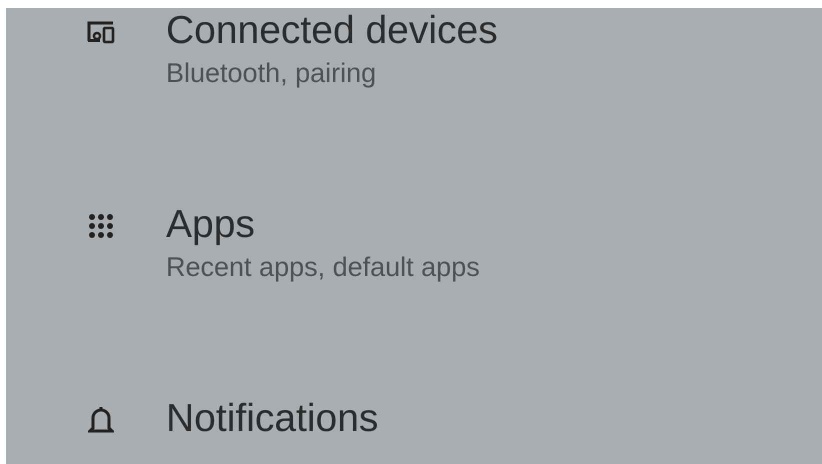 This screenshot has width=822, height=464. Describe the element at coordinates (332, 31) in the screenshot. I see `setting-title: Connected devices` at that location.